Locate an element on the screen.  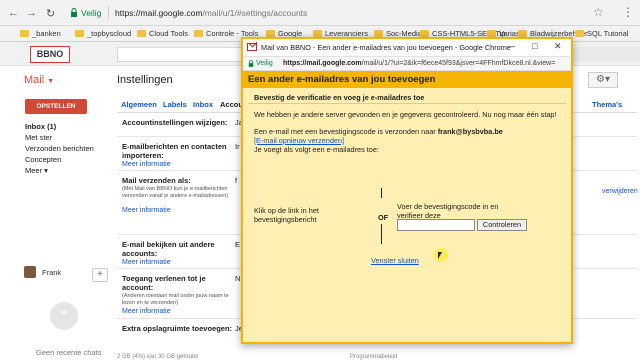
or-line-top is located at coordinates (381, 193).